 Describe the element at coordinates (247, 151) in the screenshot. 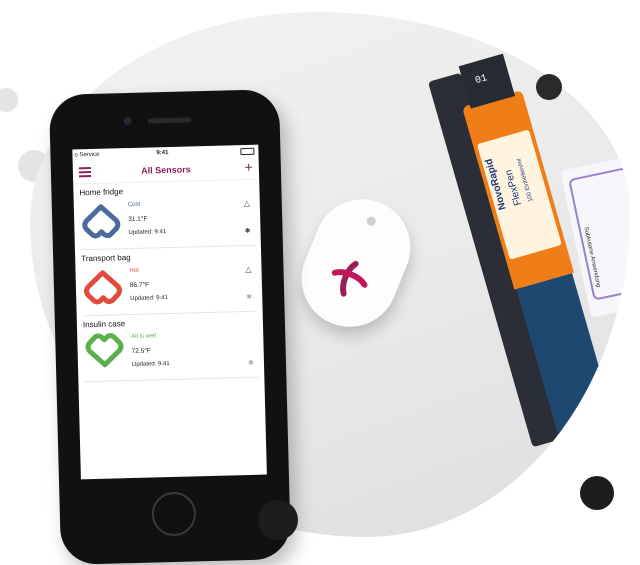

I see `battery-icon` at that location.